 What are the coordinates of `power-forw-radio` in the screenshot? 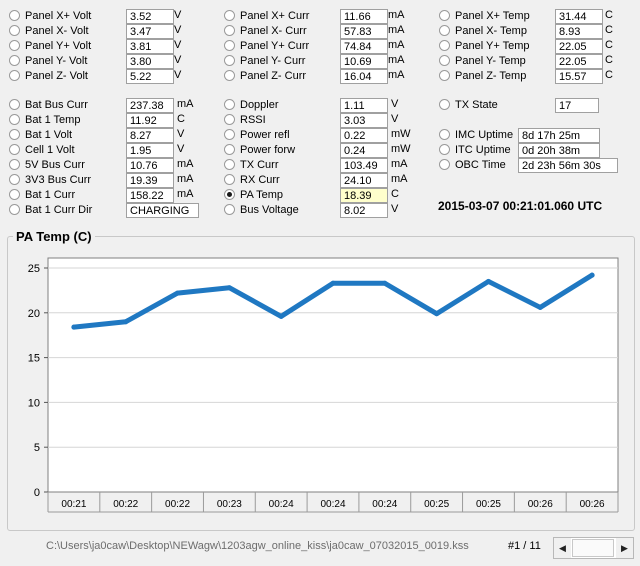 It's located at (229, 149).